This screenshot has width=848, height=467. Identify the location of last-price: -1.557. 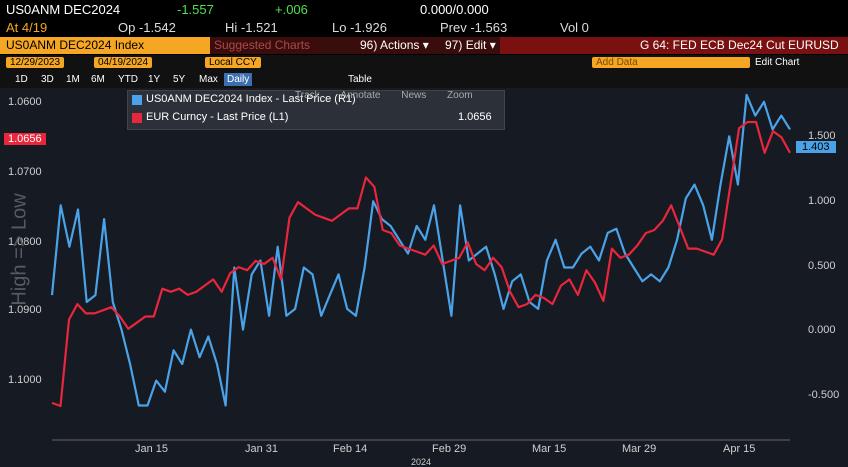
(195, 9).